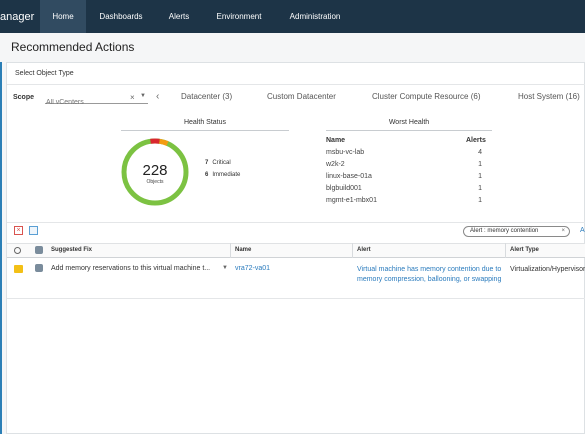 This screenshot has height=434, width=585. I want to click on nav-dashboards: Dashboards, so click(121, 16).